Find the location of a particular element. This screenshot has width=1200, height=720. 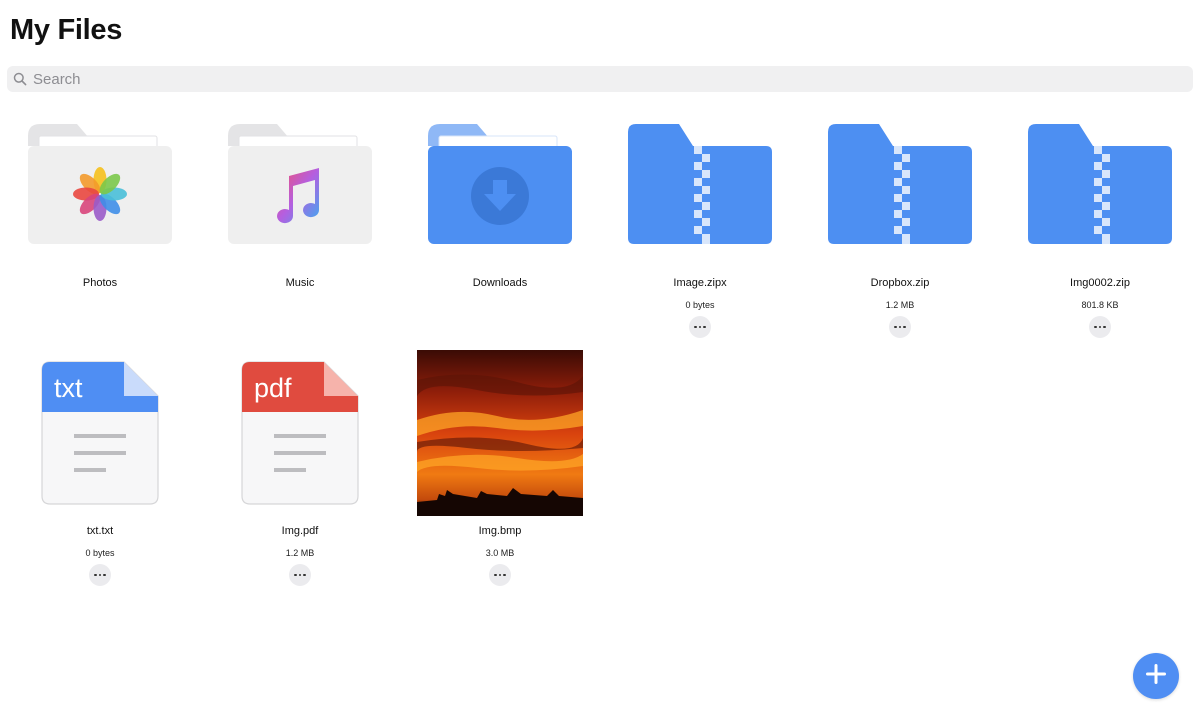

file-name: Img.bmp is located at coordinates (500, 531).